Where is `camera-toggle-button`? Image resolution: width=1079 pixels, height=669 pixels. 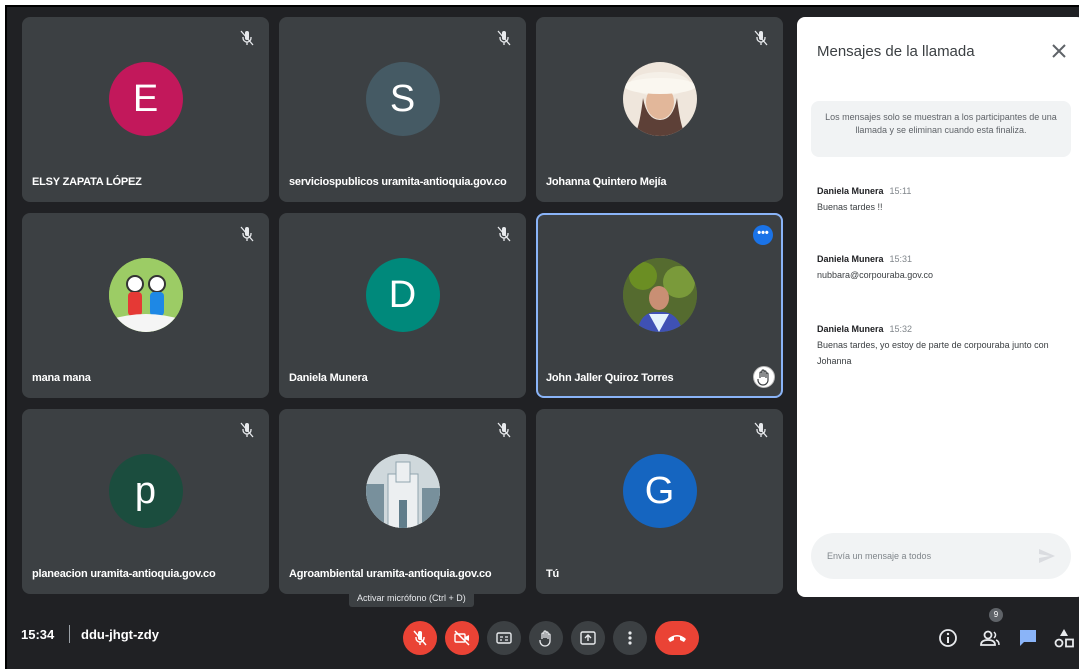
camera-toggle-button is located at coordinates (462, 638).